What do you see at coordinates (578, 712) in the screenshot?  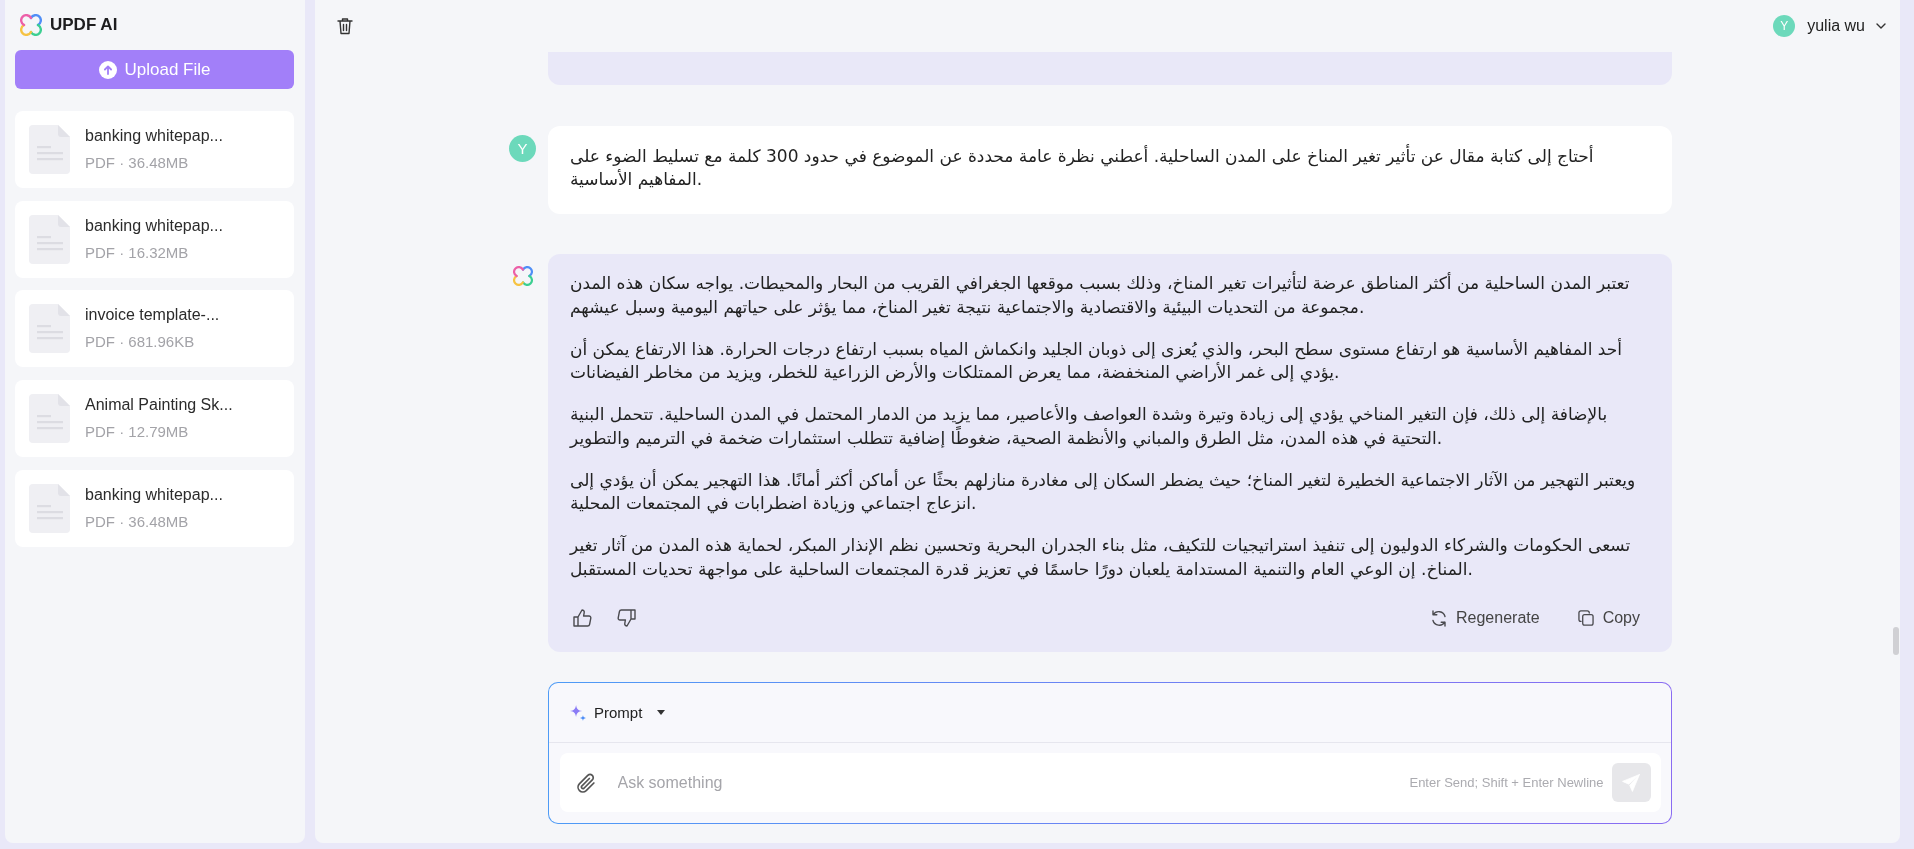 I see `sparkle-icon` at bounding box center [578, 712].